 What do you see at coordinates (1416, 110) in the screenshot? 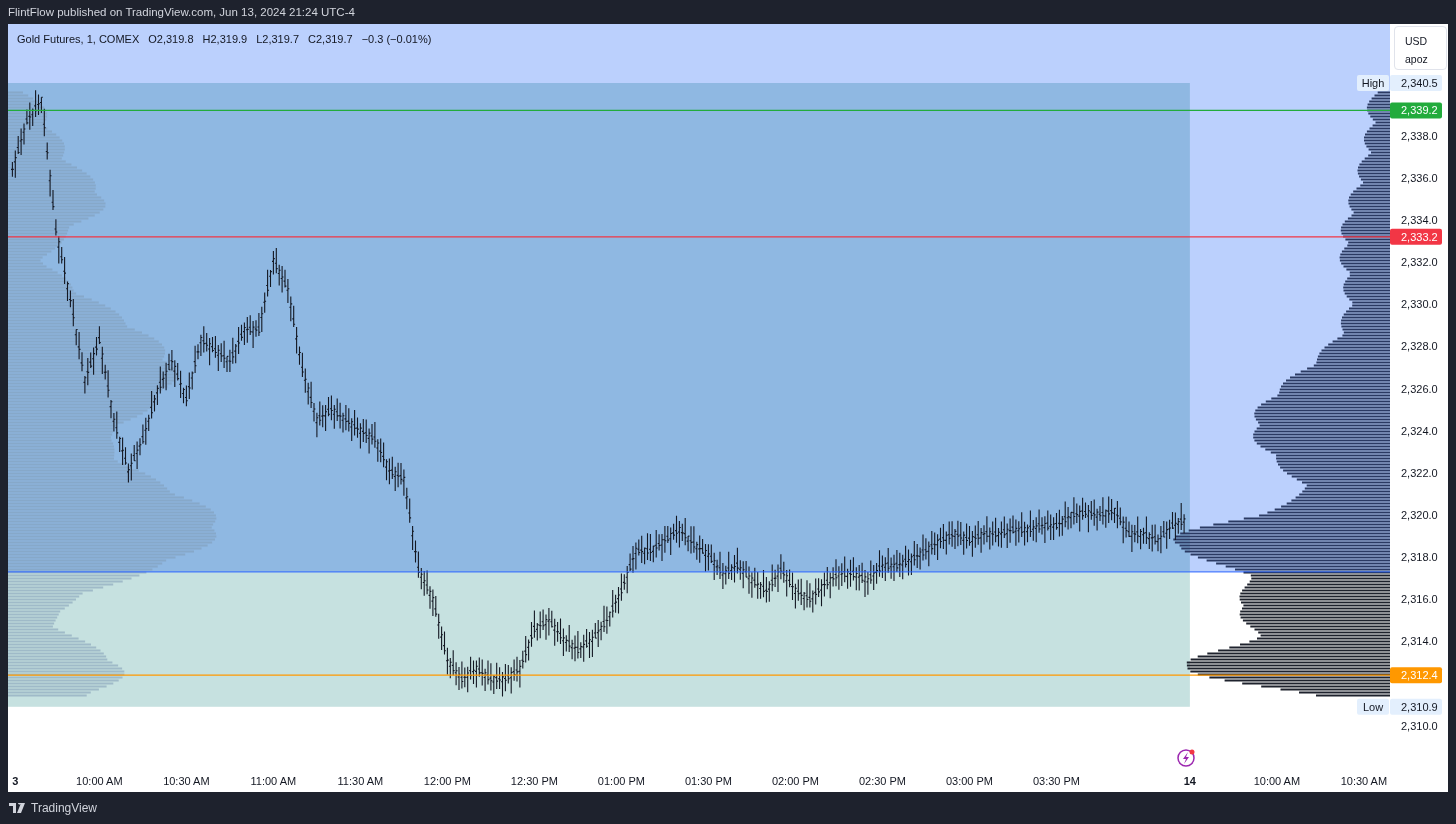
I see `price-label: 2,339.2` at bounding box center [1416, 110].